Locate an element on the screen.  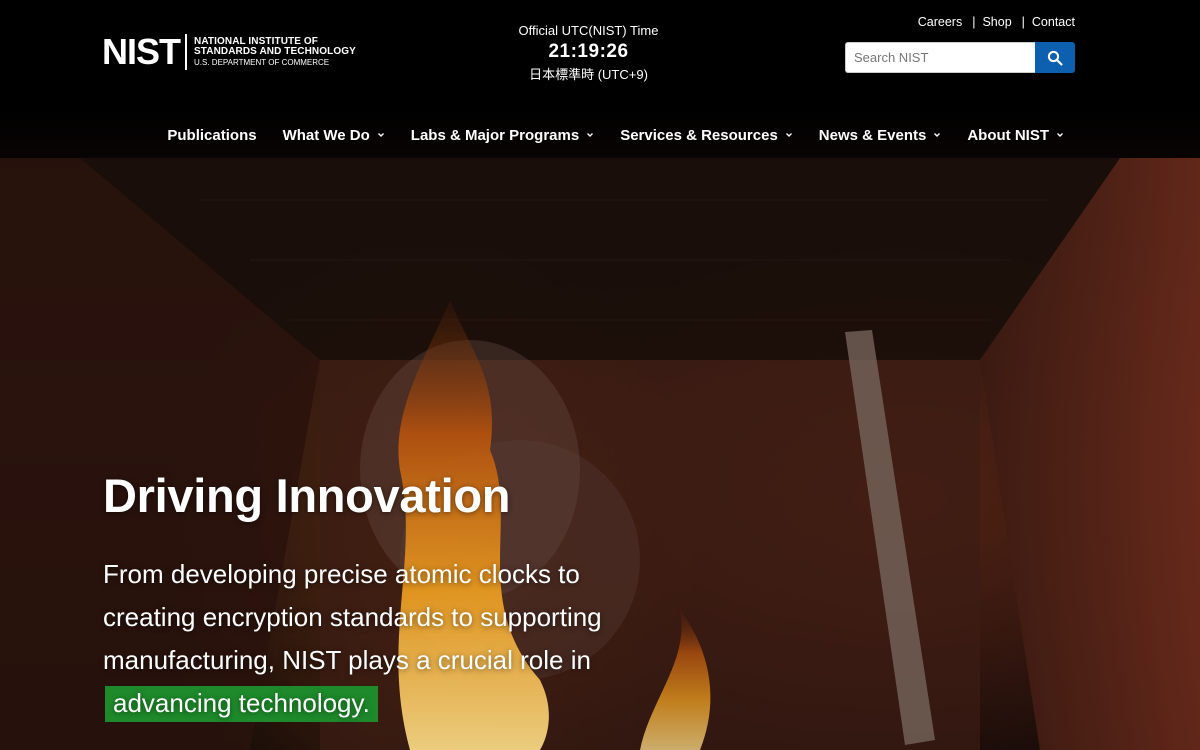
nav-item-label: About NIST is located at coordinates (1008, 135).